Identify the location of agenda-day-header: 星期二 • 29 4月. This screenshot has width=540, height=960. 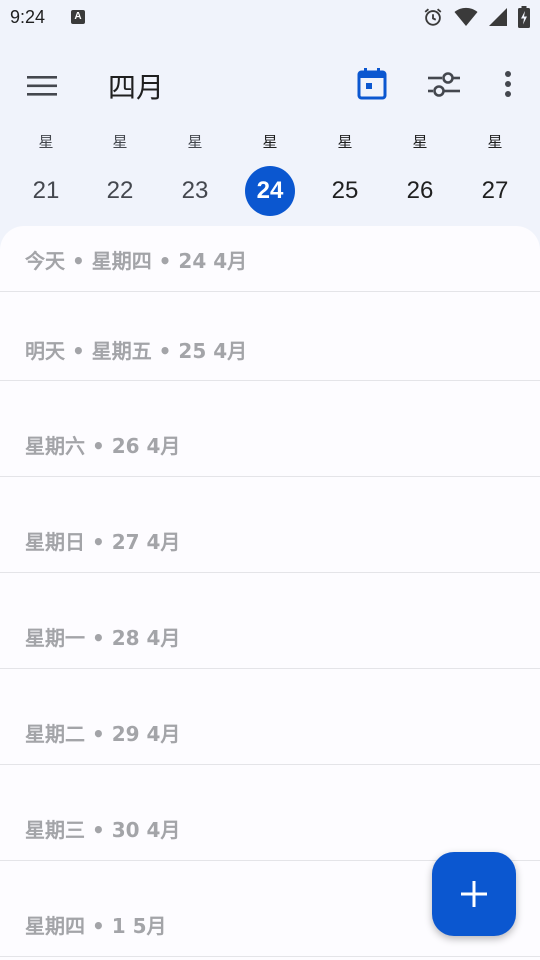
(103, 734).